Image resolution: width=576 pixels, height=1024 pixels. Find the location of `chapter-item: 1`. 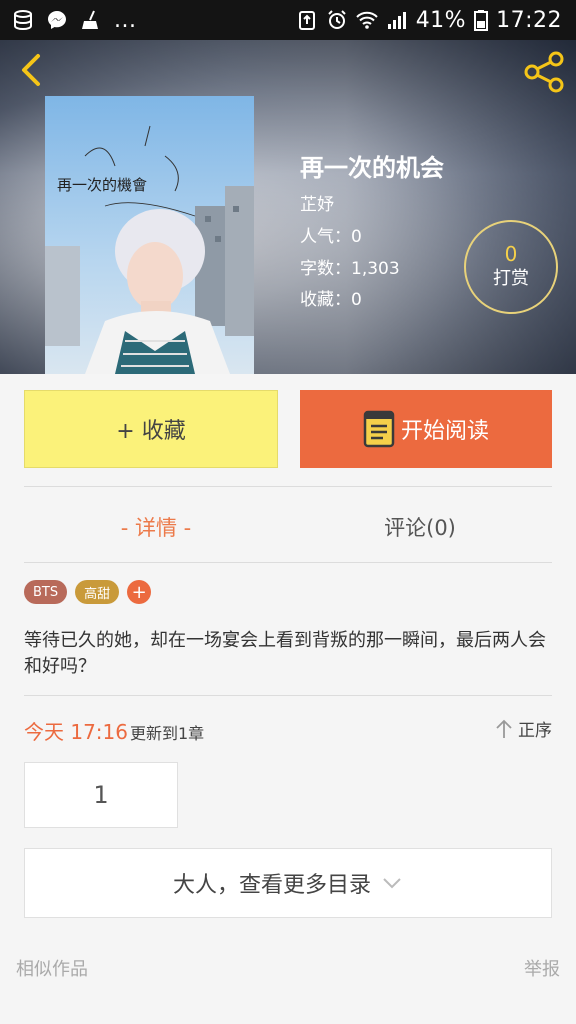

chapter-item: 1 is located at coordinates (101, 795).